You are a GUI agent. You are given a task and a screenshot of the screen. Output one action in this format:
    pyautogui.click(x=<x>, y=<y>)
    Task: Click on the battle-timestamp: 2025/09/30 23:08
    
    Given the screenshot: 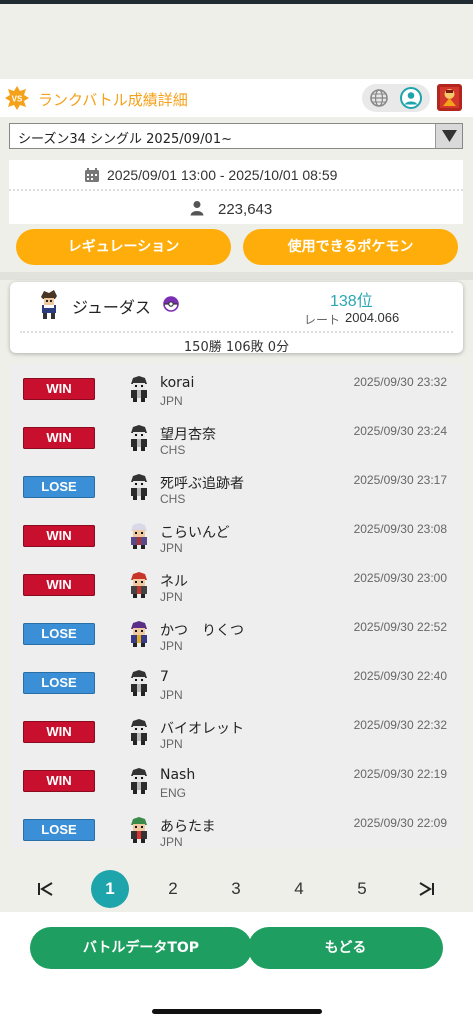 What is the action you would take?
    pyautogui.click(x=400, y=529)
    